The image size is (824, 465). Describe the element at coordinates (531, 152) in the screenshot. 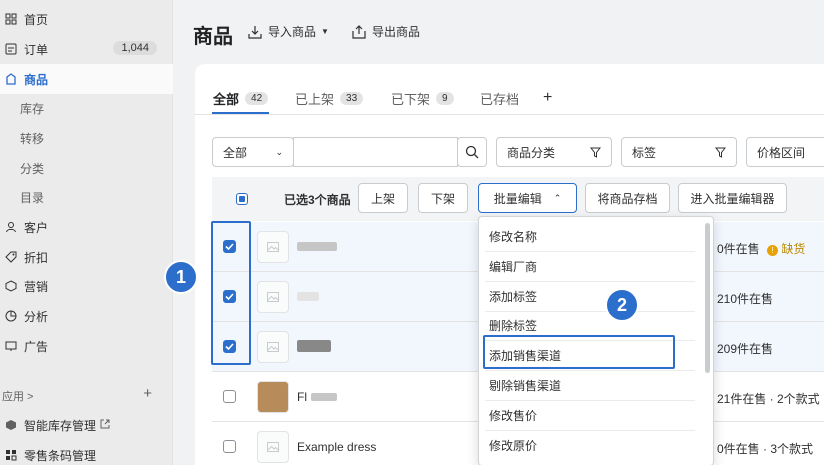

I see `category-filter-label: 商品分类` at that location.